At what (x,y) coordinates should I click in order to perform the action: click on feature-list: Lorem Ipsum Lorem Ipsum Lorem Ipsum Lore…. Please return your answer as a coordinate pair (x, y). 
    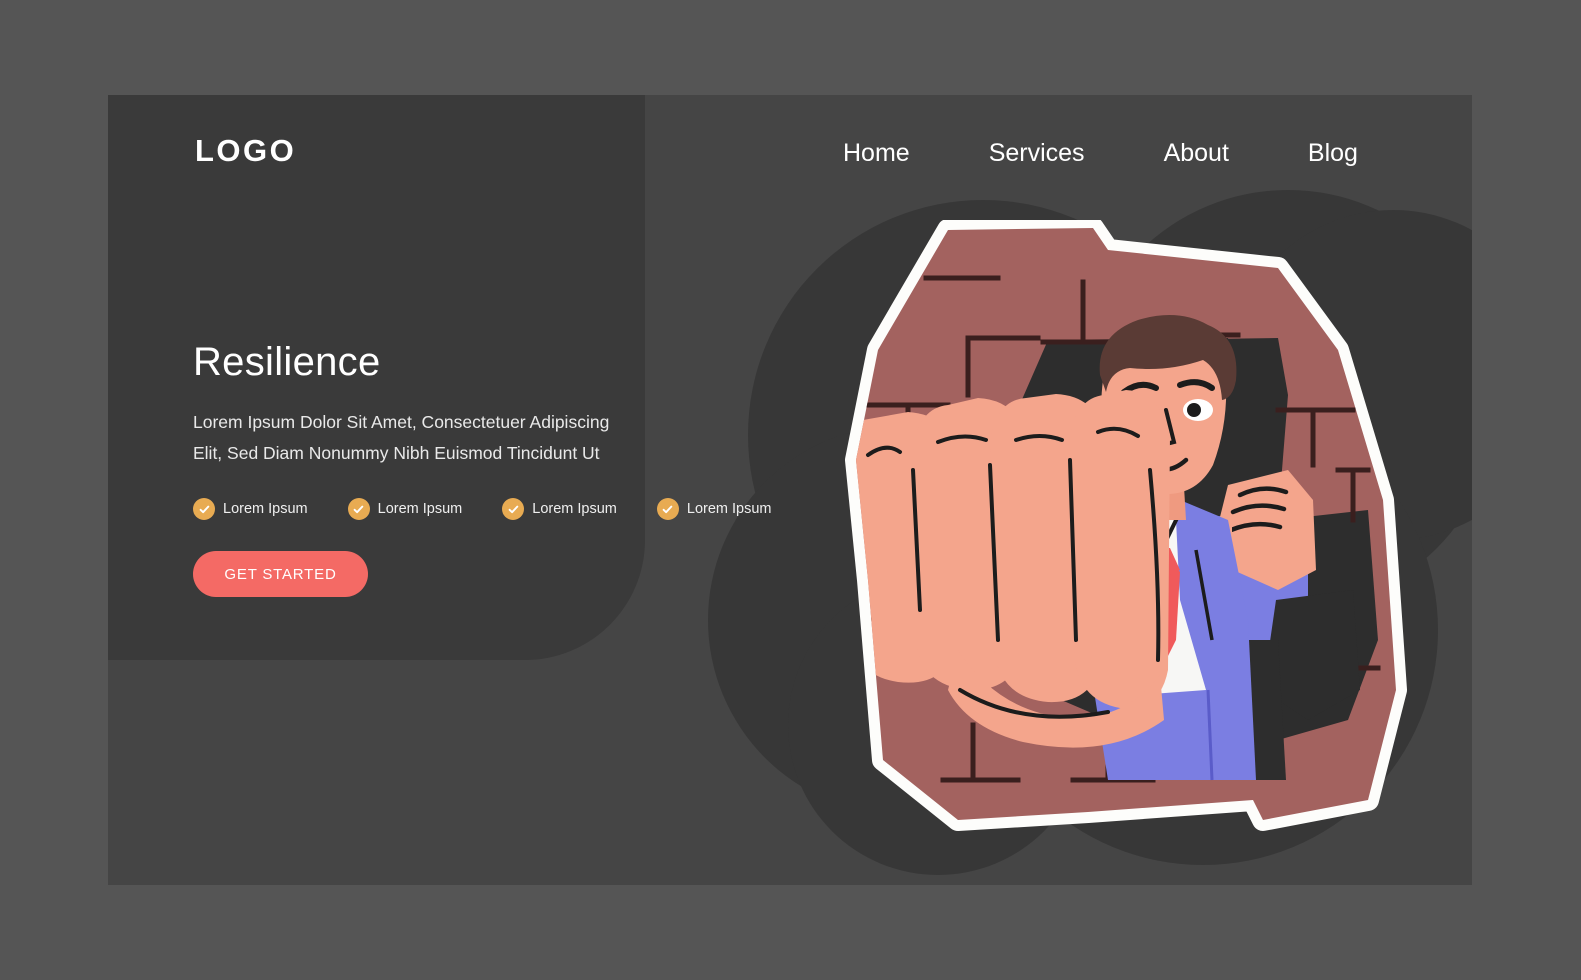
    Looking at the image, I should click on (482, 509).